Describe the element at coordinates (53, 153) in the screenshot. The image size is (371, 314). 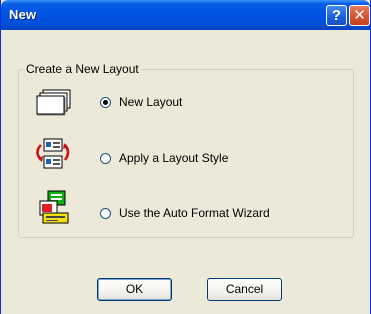
I see `apply-style-icon` at that location.